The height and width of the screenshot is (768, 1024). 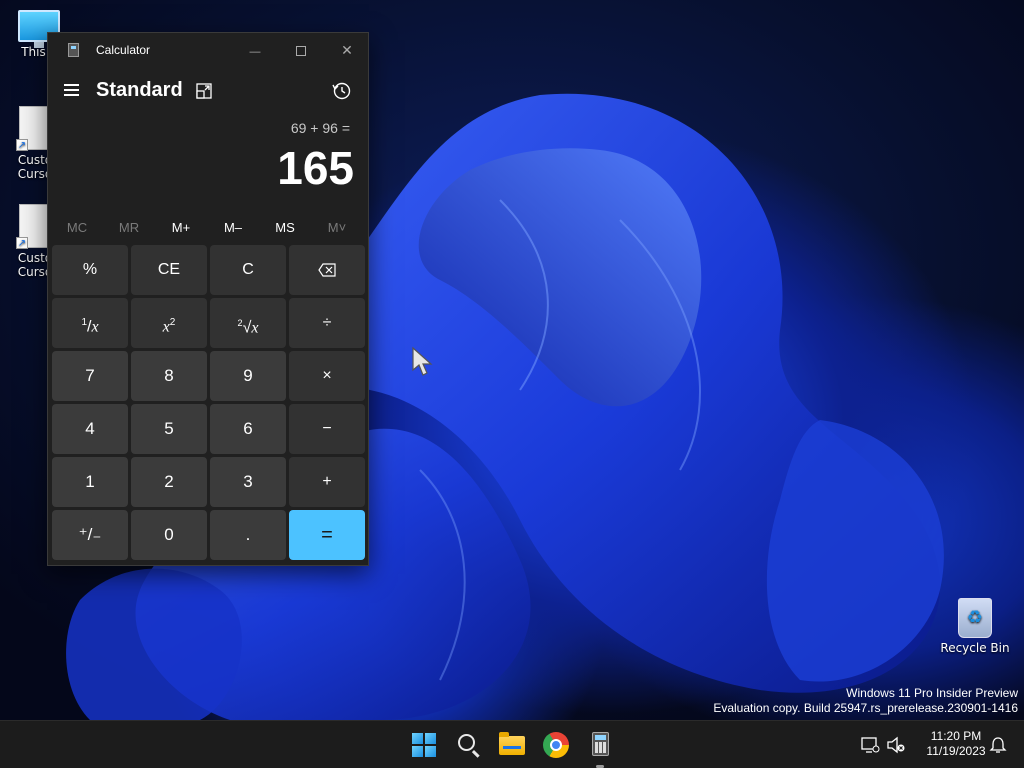 What do you see at coordinates (169, 429) in the screenshot?
I see `digit-5-button: 5` at bounding box center [169, 429].